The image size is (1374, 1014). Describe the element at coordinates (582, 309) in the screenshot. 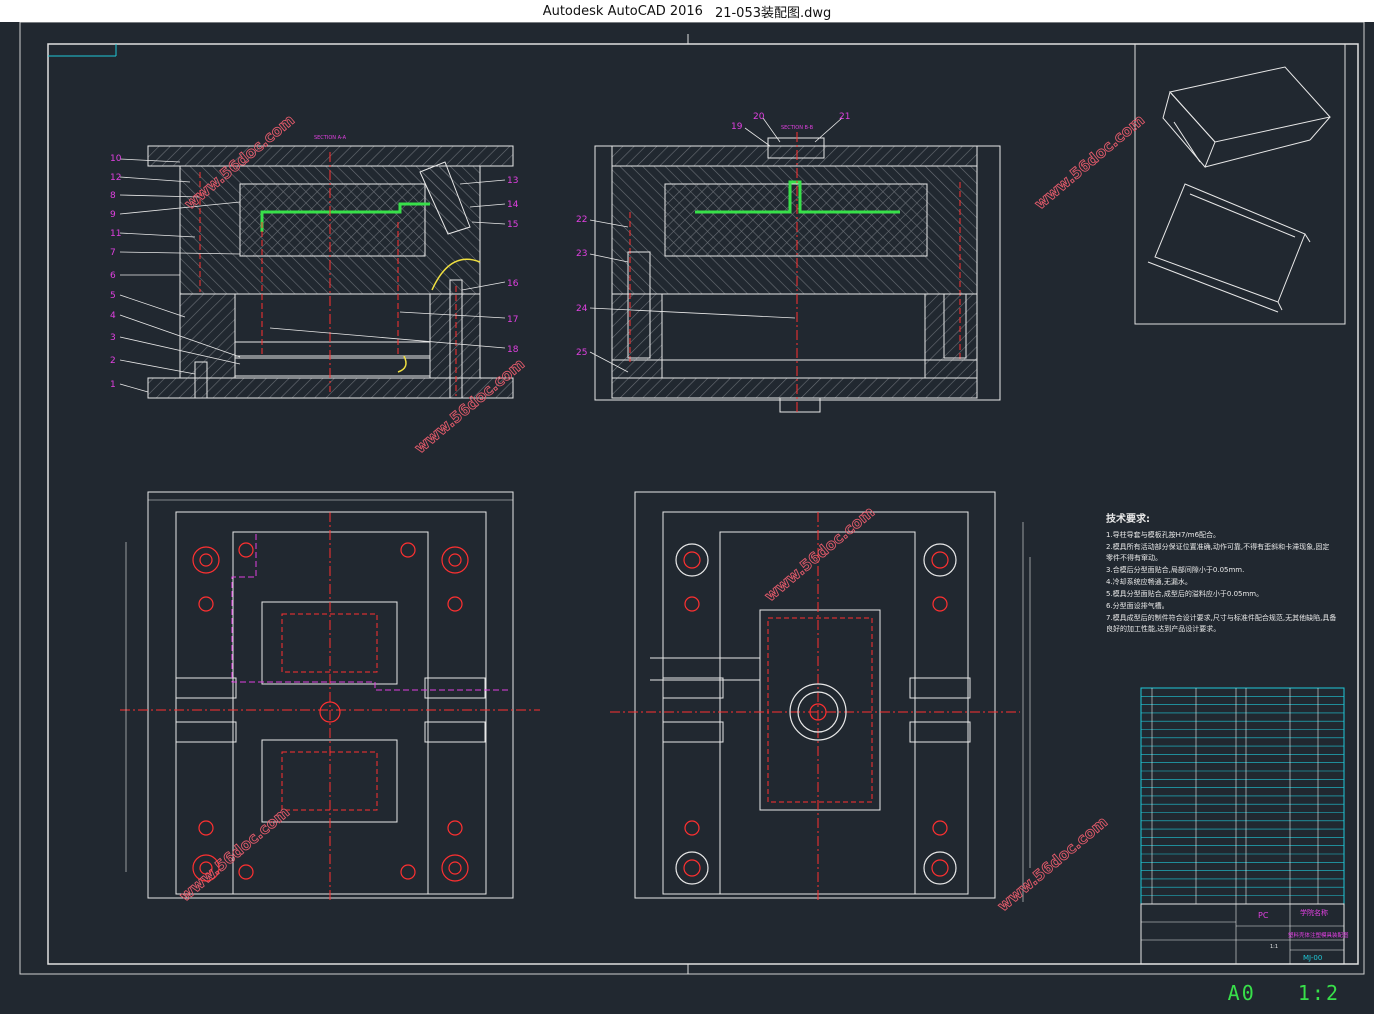

I see `svg-text: 24` at that location.